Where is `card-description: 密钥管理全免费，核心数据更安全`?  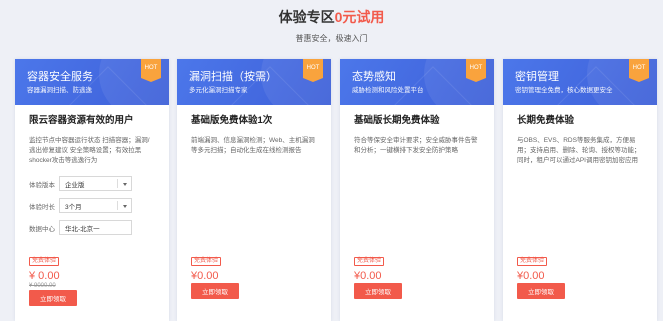 card-description: 密钥管理全免费，核心数据更安全 is located at coordinates (564, 90).